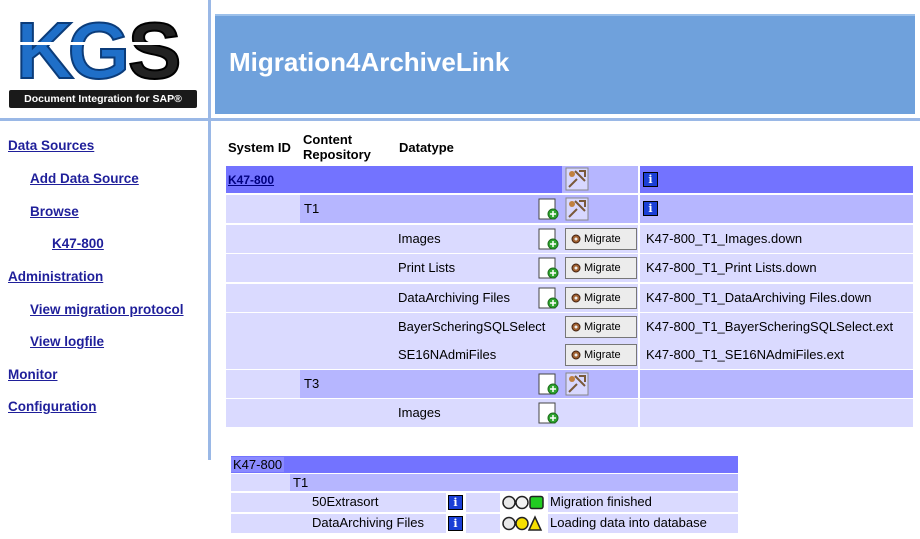 The image size is (920, 539). Describe the element at coordinates (479, 355) in the screenshot. I see `datatype-cell: SE16NAdmiFiles` at that location.